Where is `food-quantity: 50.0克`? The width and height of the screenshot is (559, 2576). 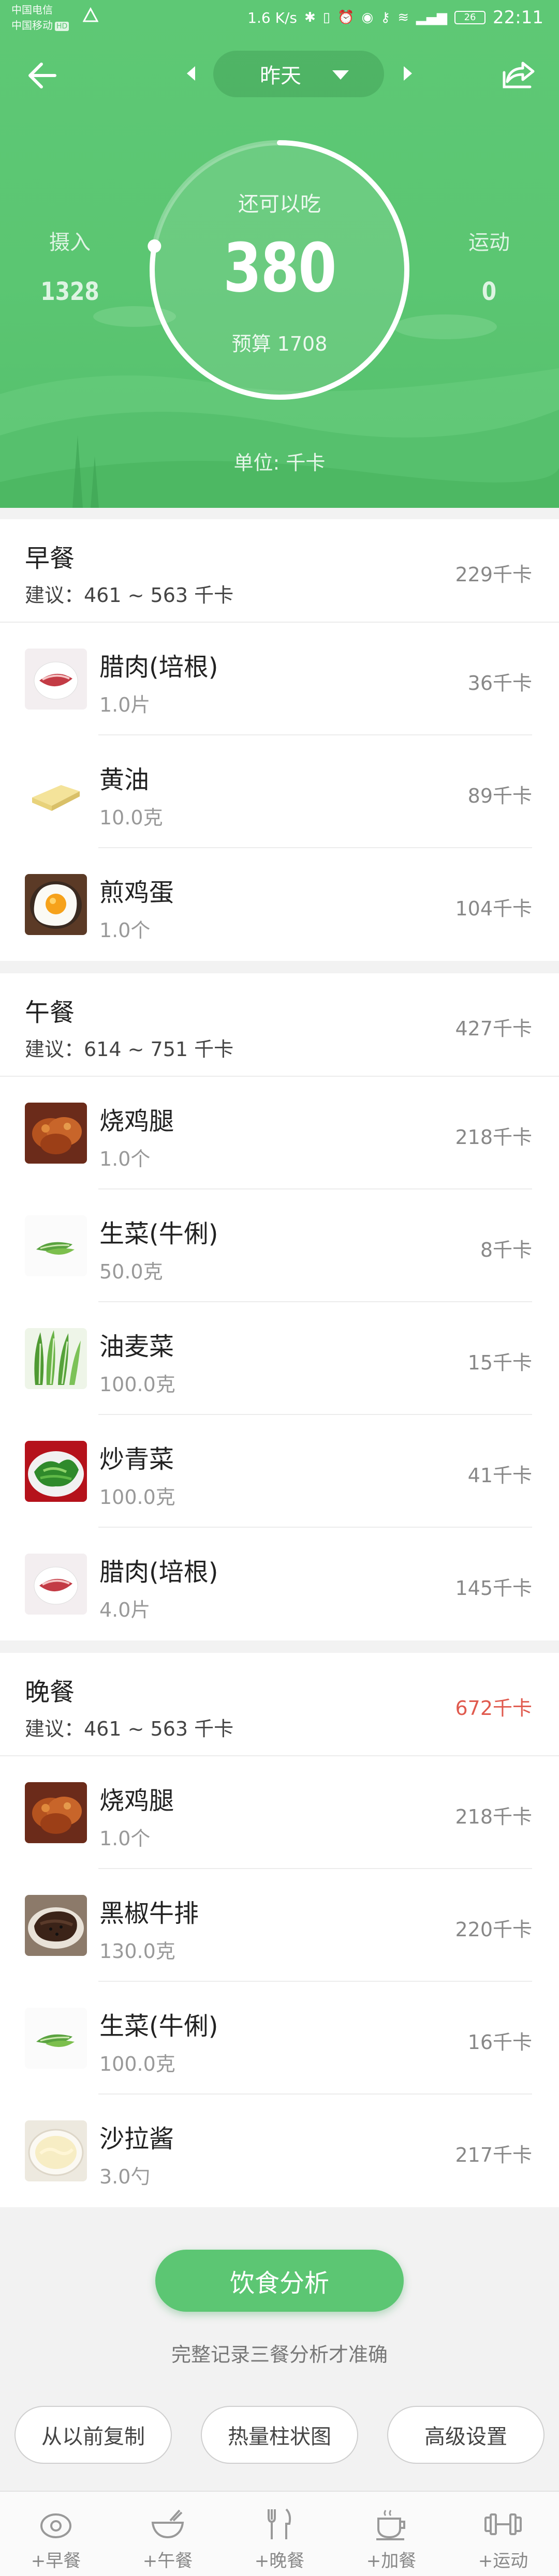
food-quantity: 50.0克 is located at coordinates (131, 1271).